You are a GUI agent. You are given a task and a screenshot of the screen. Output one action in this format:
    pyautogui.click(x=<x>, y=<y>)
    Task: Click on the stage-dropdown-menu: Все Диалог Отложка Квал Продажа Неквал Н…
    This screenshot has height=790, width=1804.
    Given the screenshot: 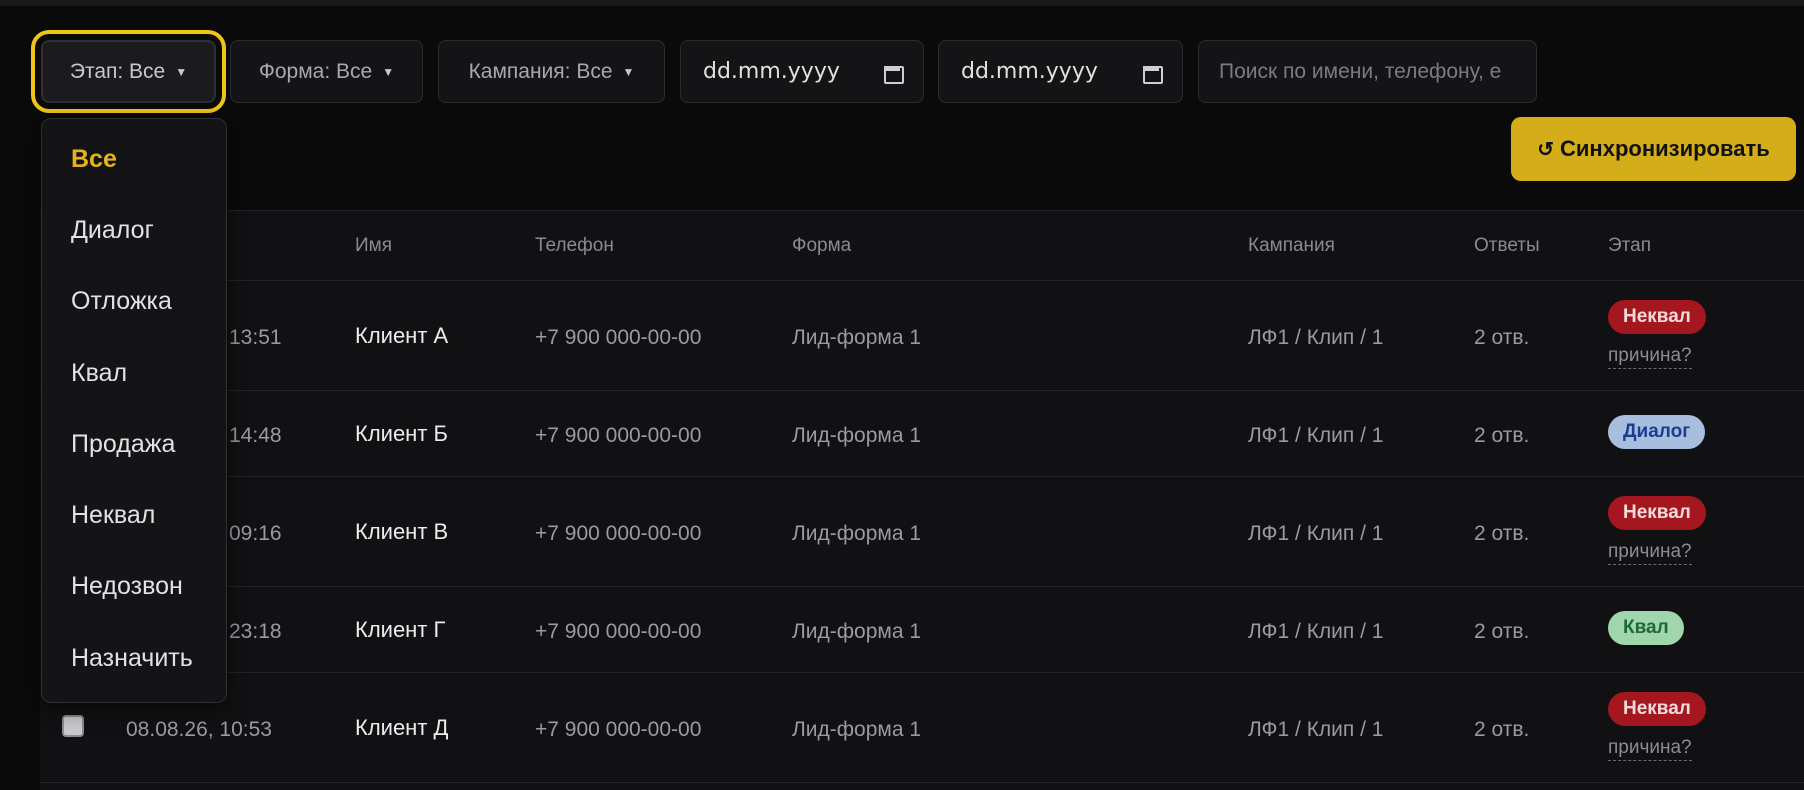 What is the action you would take?
    pyautogui.click(x=134, y=410)
    